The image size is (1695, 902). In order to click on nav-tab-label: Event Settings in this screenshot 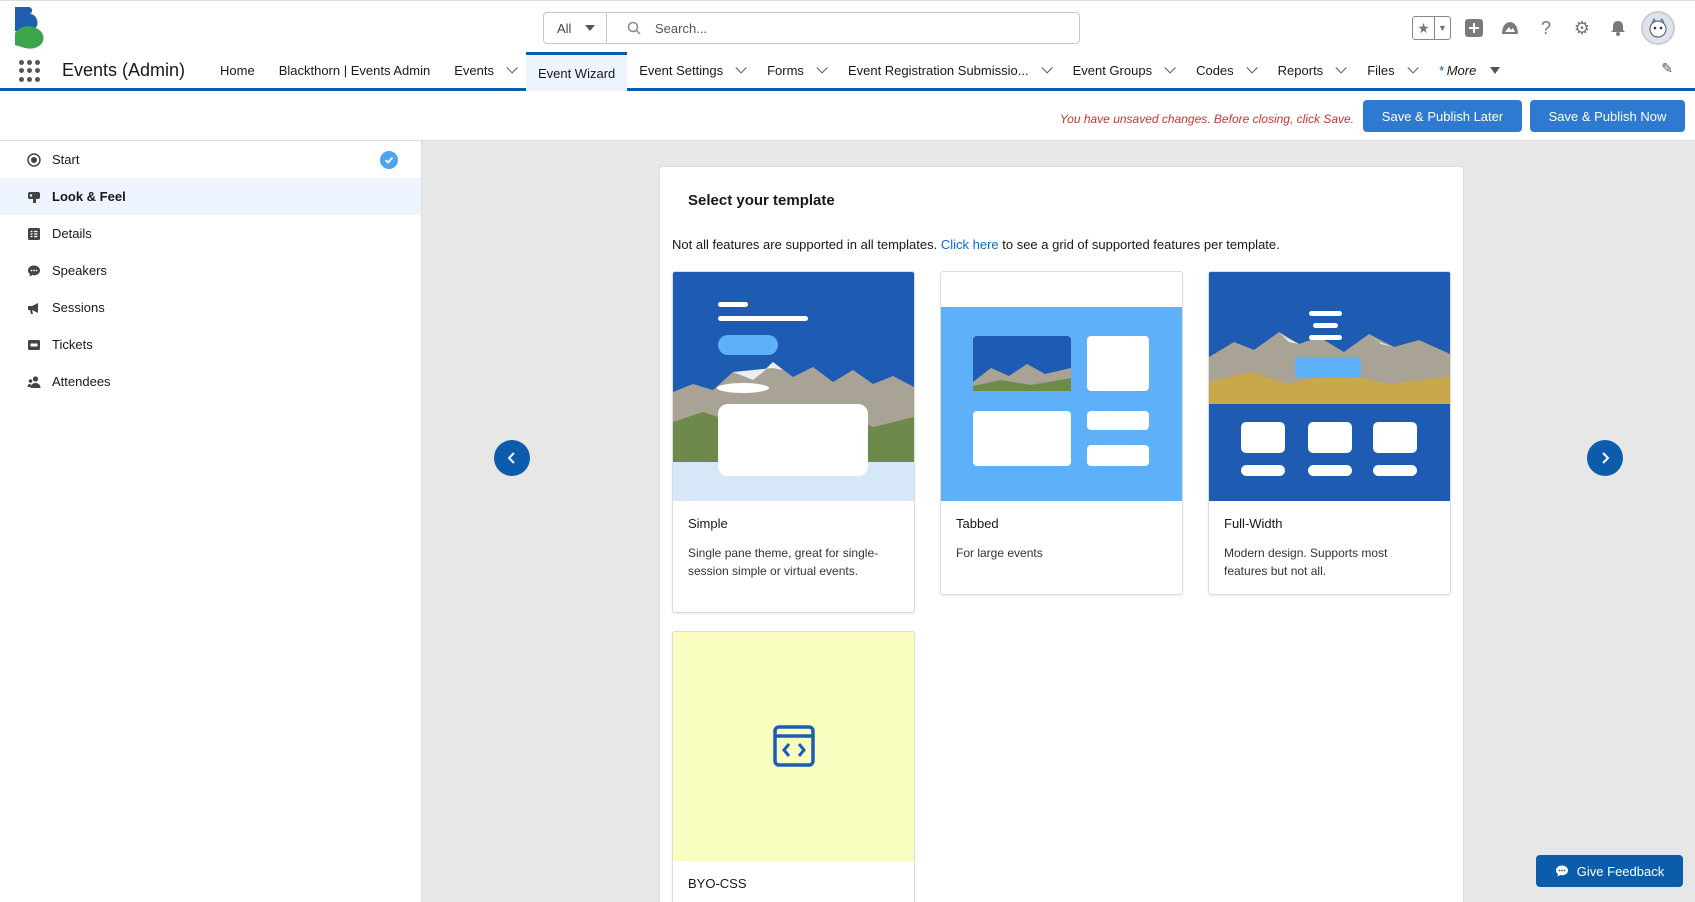, I will do `click(681, 70)`.